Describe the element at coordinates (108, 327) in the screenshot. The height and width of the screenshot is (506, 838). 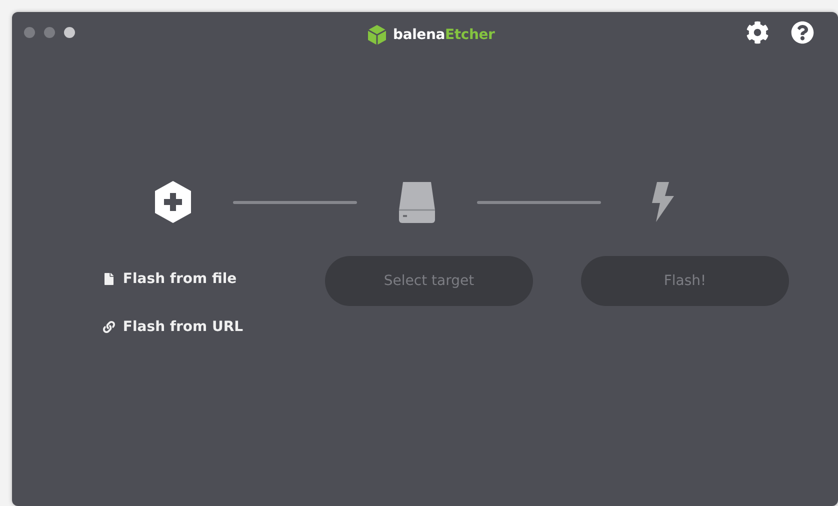
I see `link-icon` at that location.